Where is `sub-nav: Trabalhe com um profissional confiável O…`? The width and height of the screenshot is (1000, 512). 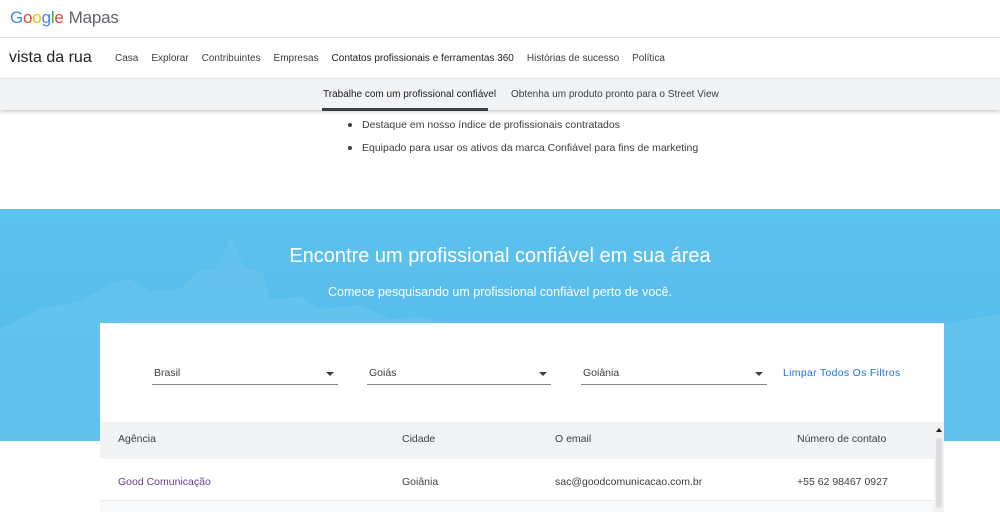 sub-nav: Trabalhe com um profissional confiável O… is located at coordinates (500, 94).